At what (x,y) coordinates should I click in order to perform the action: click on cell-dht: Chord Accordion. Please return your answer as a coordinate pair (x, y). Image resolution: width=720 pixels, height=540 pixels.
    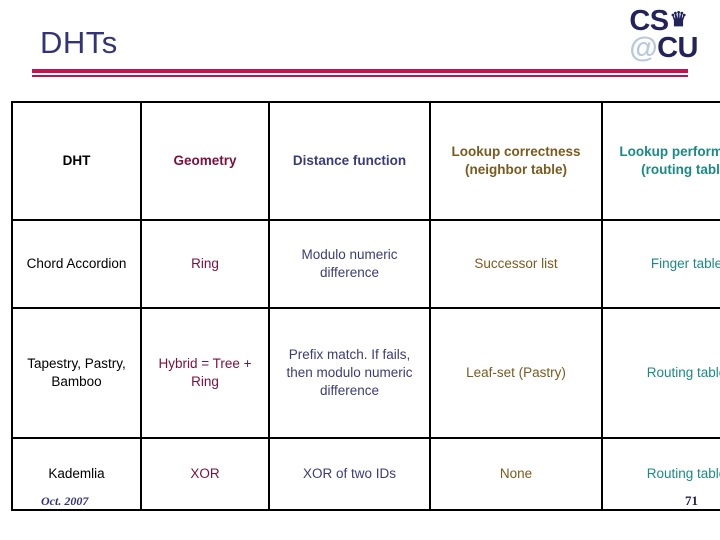
    Looking at the image, I should click on (76, 264).